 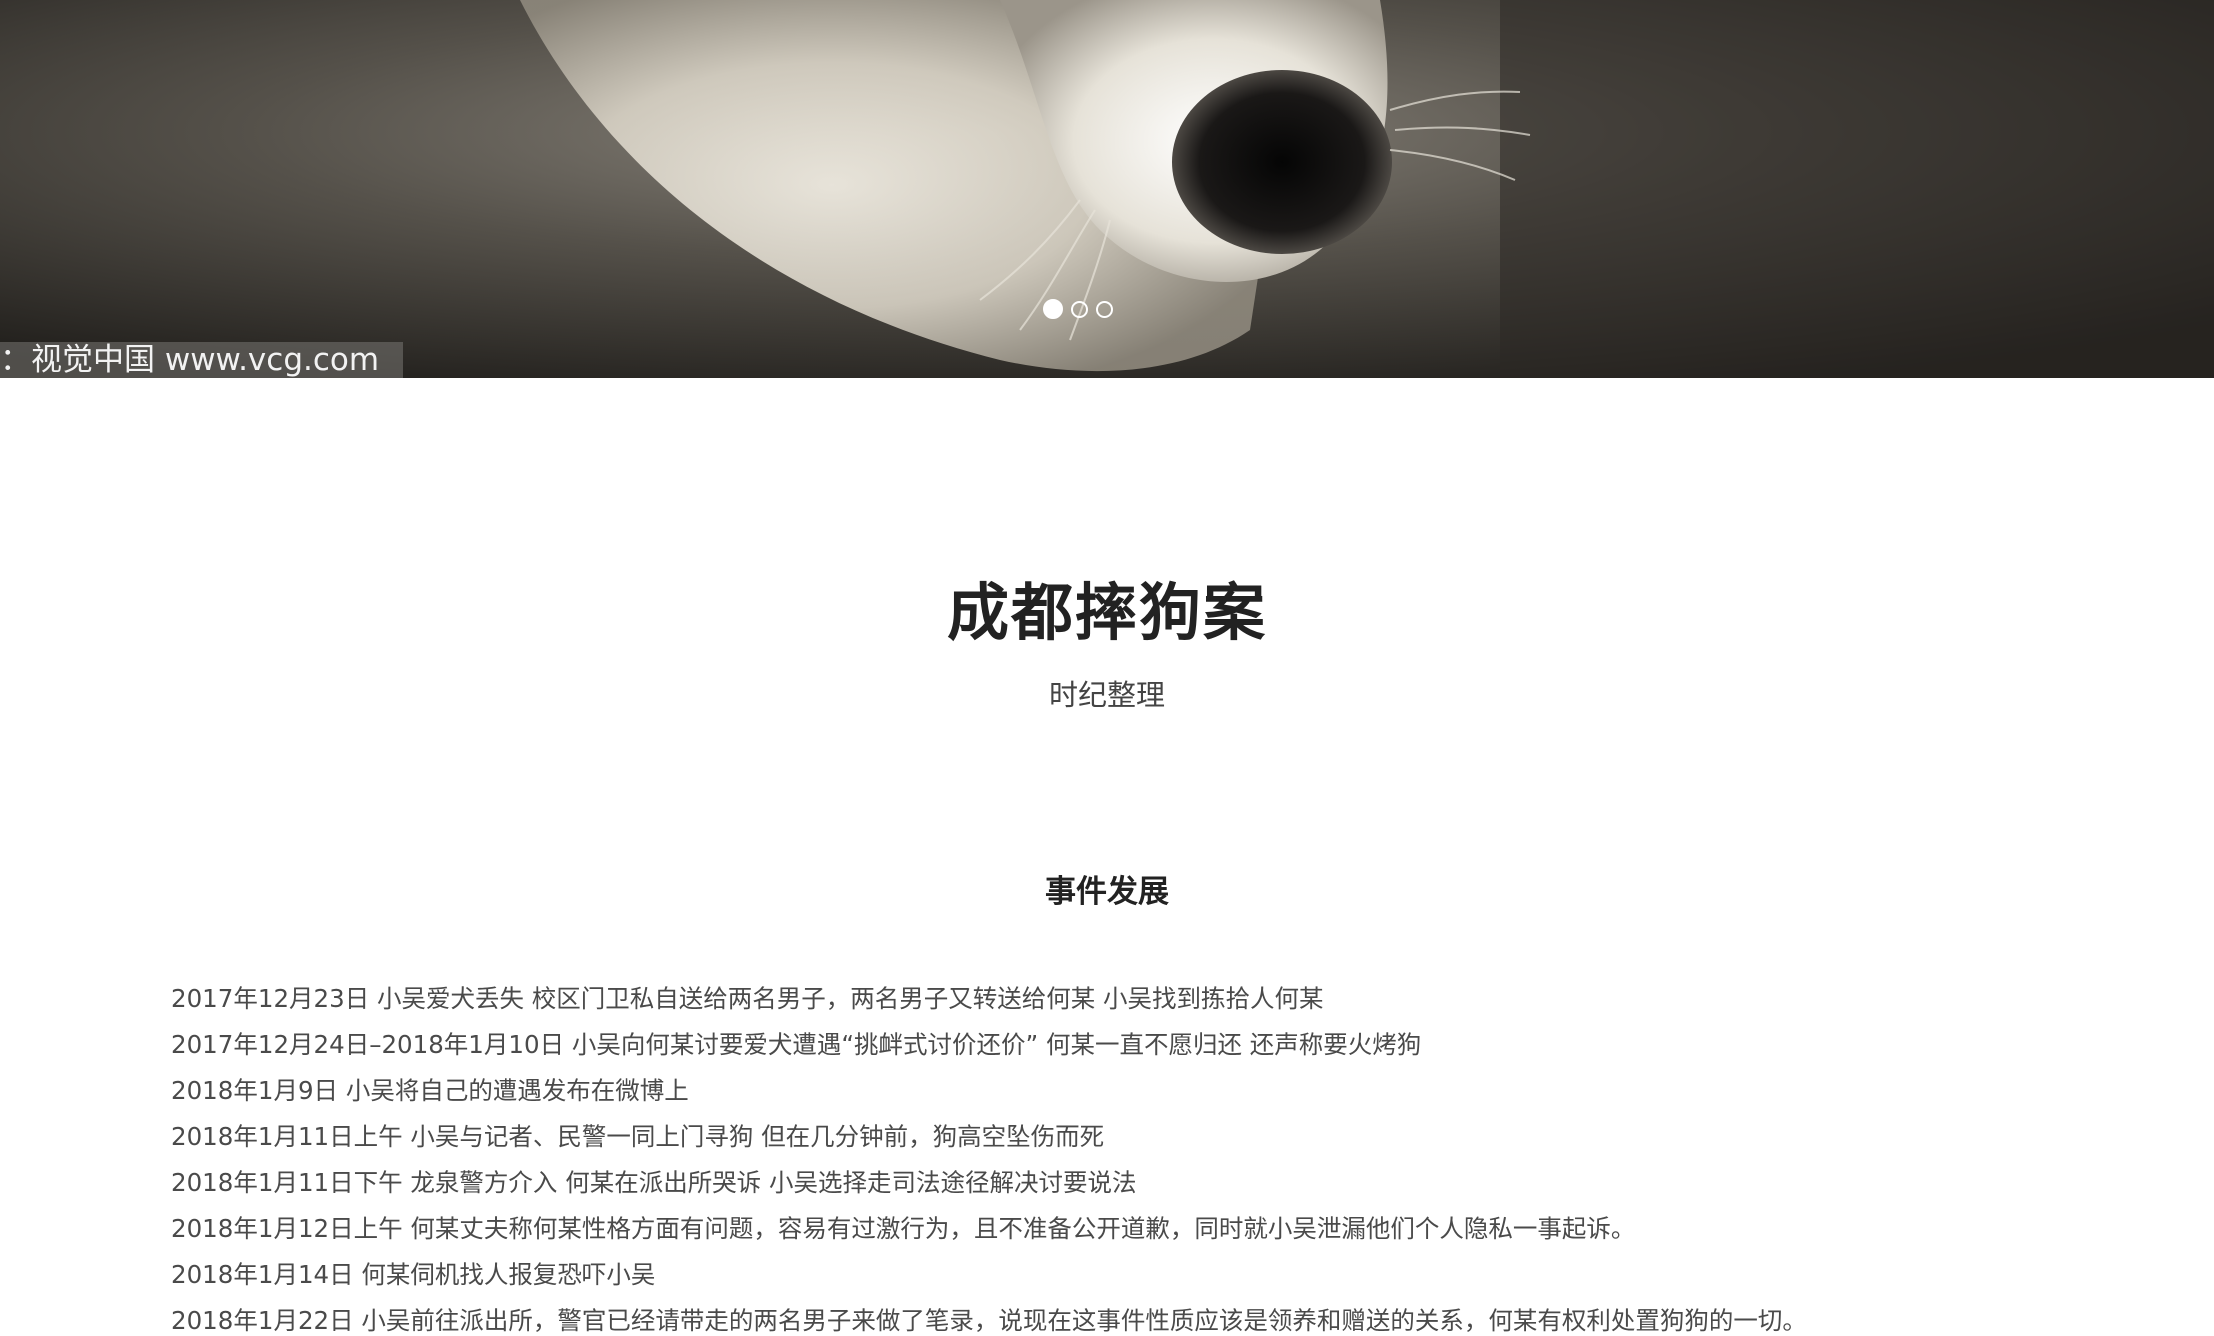 What do you see at coordinates (202, 360) in the screenshot?
I see `image-watermark: ：视觉中国 www.vcg.com` at bounding box center [202, 360].